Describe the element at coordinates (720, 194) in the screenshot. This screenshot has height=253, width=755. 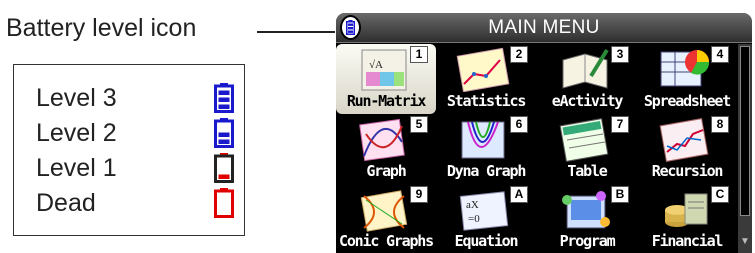
I see `app-shortcut-badge: C` at that location.